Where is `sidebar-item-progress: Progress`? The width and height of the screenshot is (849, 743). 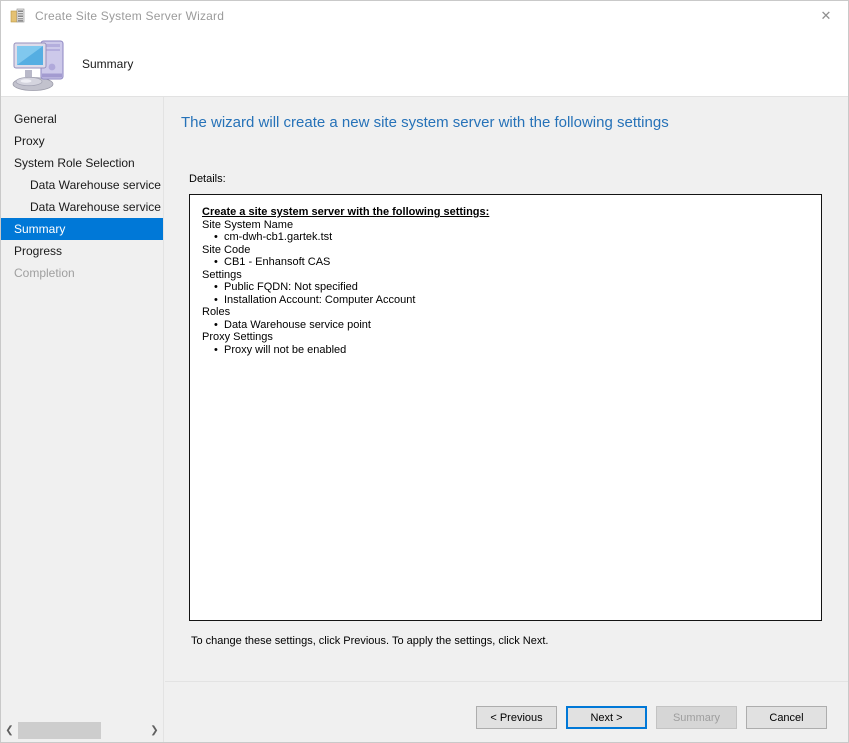
sidebar-item-progress: Progress is located at coordinates (82, 251).